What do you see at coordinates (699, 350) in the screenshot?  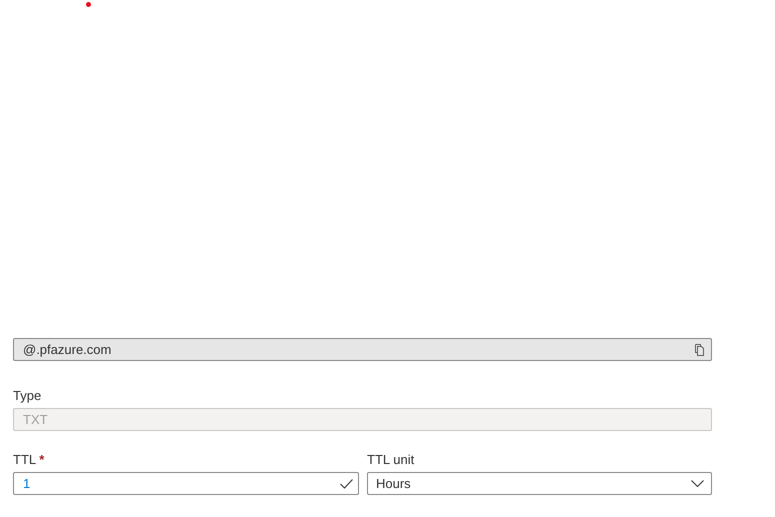 I see `copy-icon` at bounding box center [699, 350].